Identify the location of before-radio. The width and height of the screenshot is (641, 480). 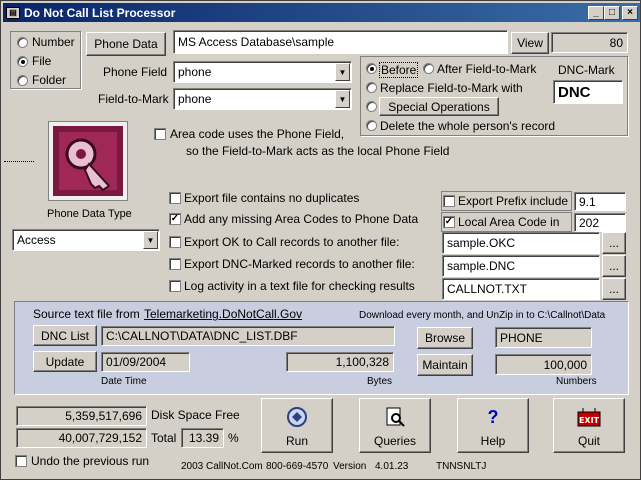
(371, 68).